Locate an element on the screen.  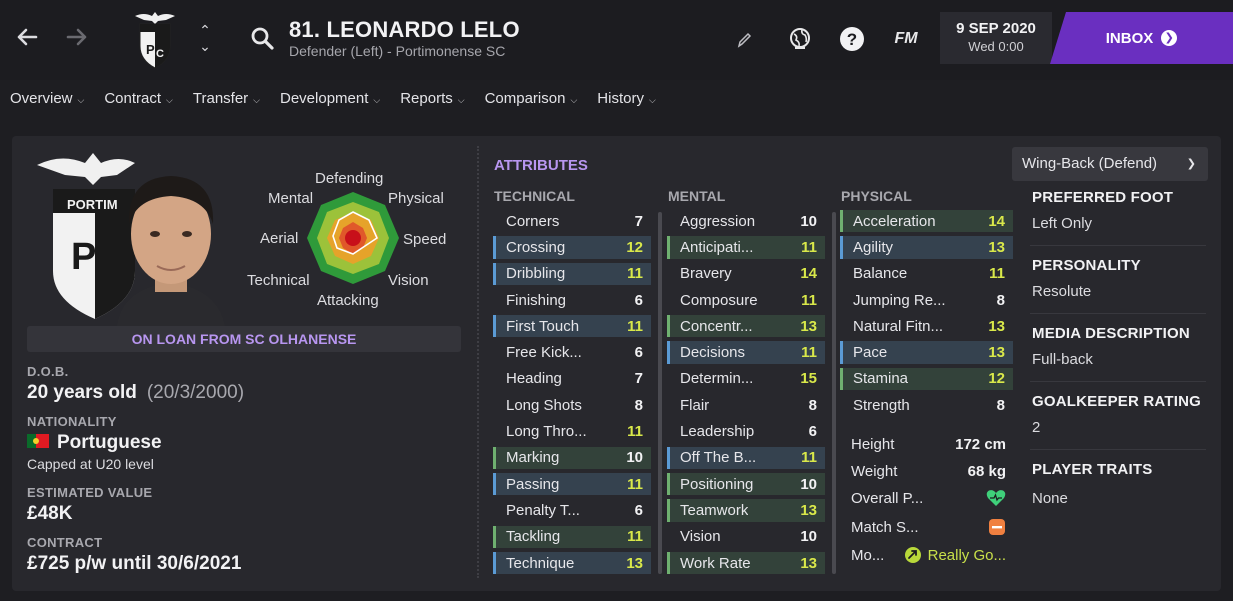
technical-attribute-row: Dribbling 11 is located at coordinates (572, 273).